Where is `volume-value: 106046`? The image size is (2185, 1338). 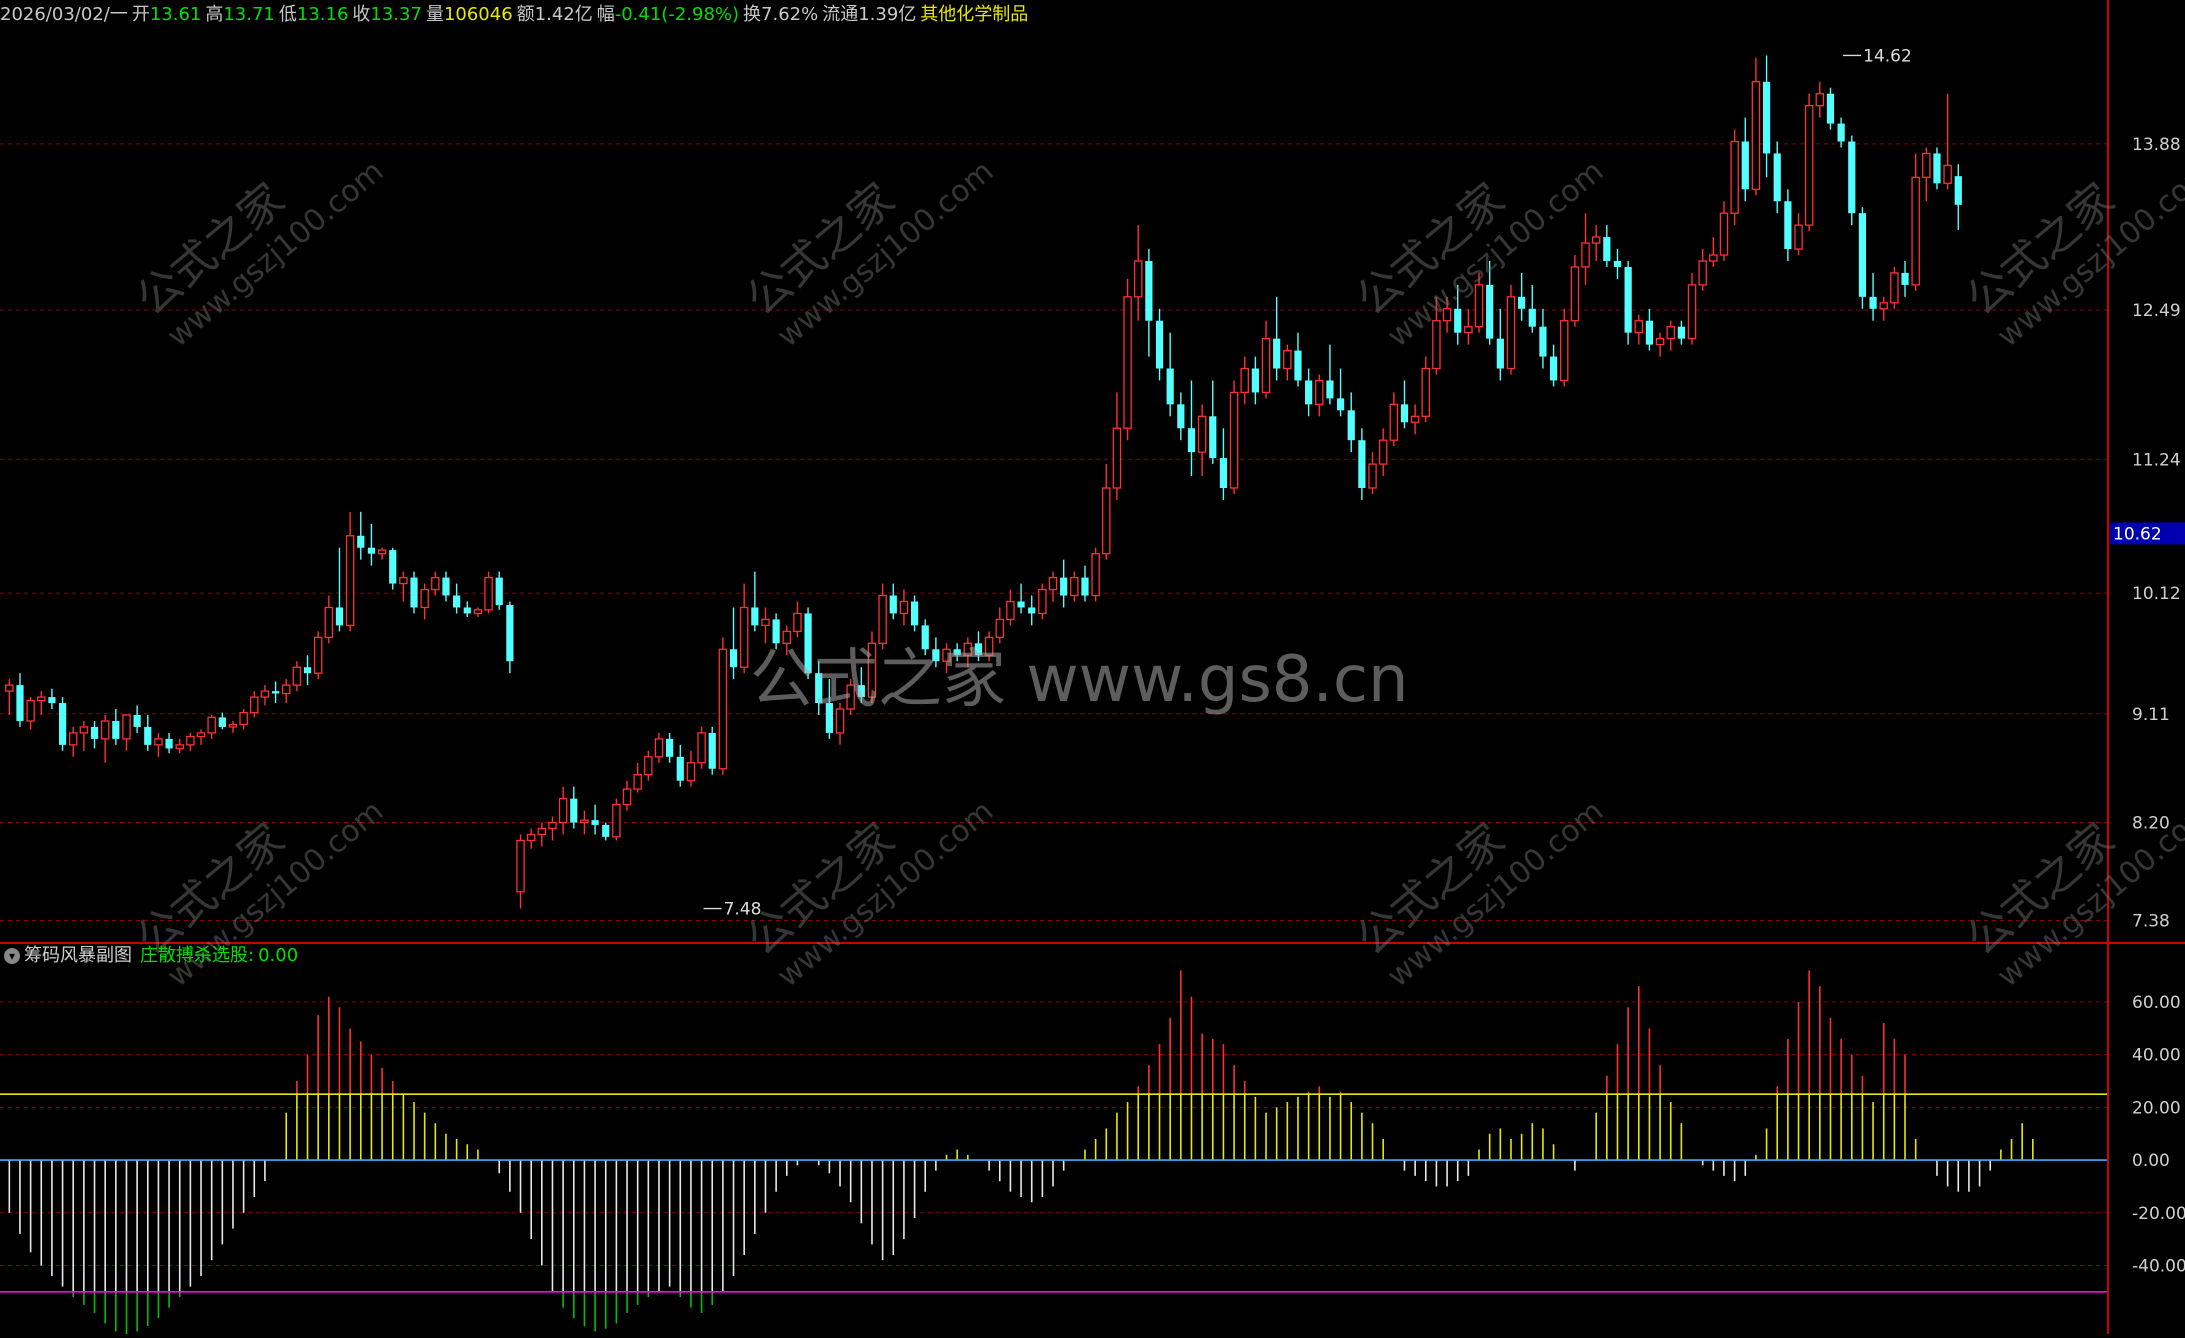 volume-value: 106046 is located at coordinates (478, 14).